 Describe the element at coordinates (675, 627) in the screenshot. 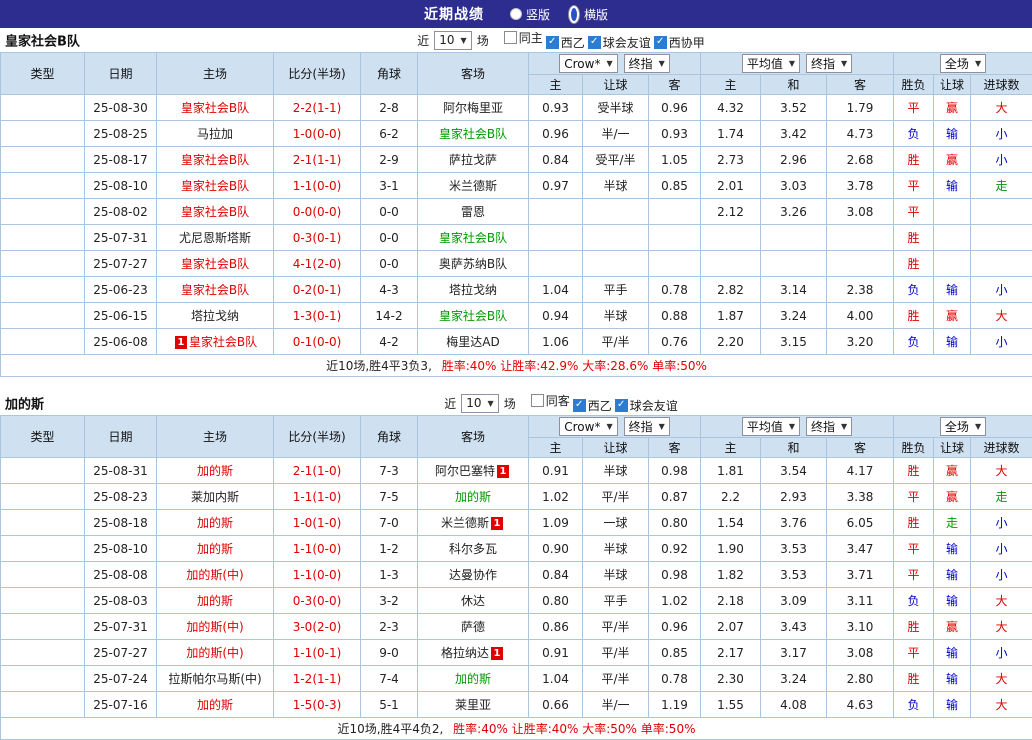

I see `odds-away: 0.96` at that location.